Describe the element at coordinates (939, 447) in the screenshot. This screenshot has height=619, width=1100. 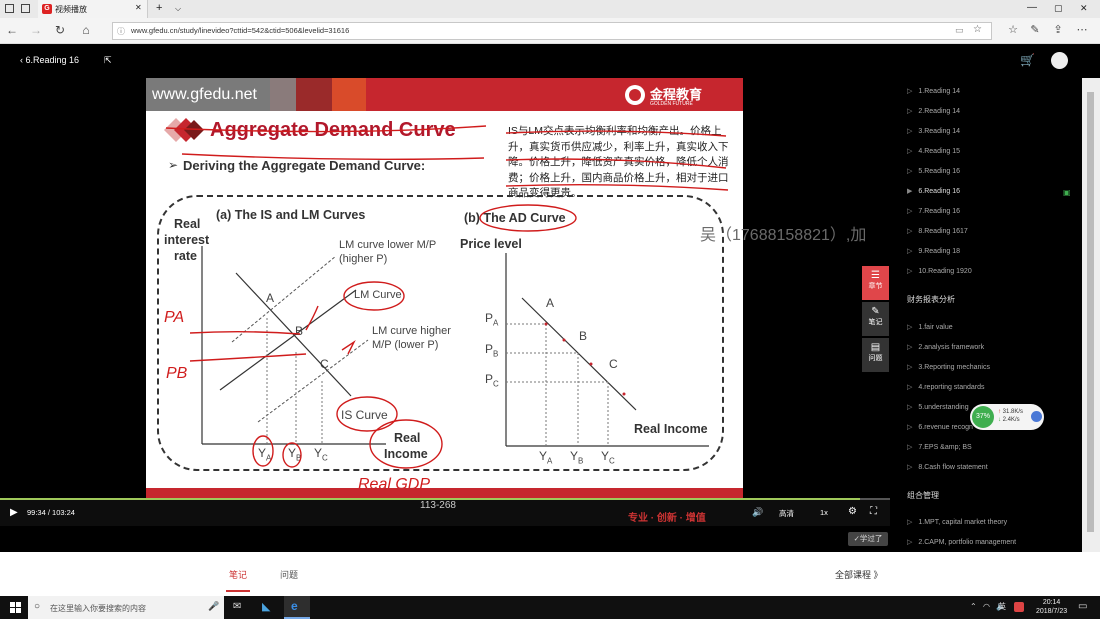
I see `list-item: ▷ 7.EPS &amp; BS` at that location.